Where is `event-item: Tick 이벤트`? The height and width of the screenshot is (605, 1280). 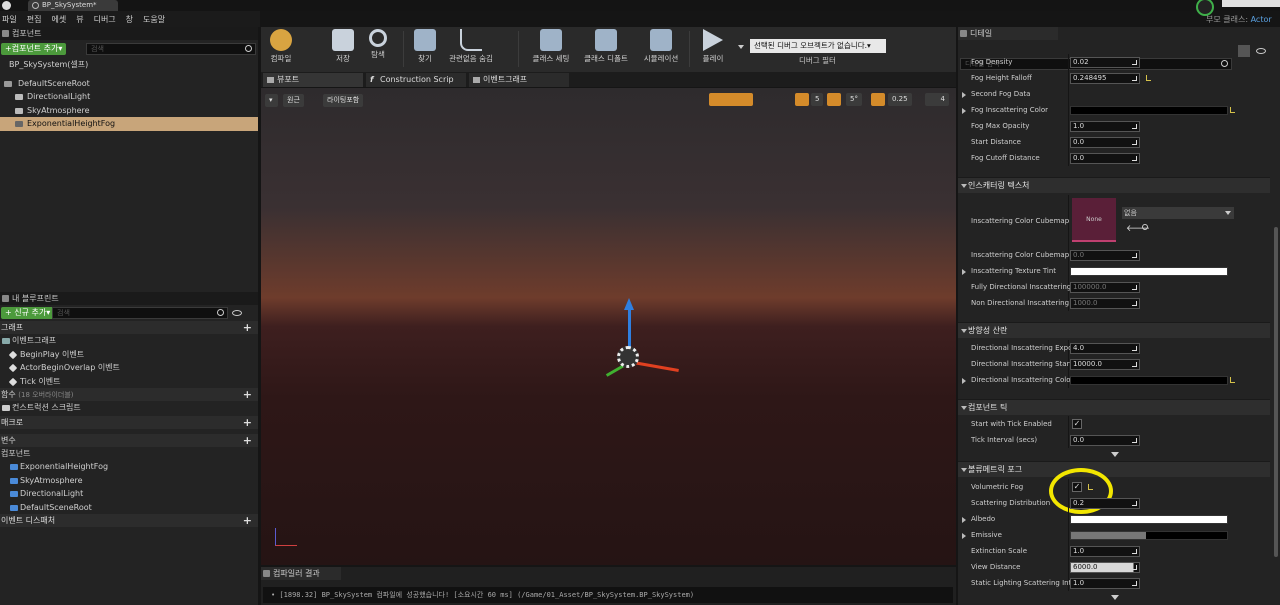
event-item: Tick 이벤트 is located at coordinates (129, 382).